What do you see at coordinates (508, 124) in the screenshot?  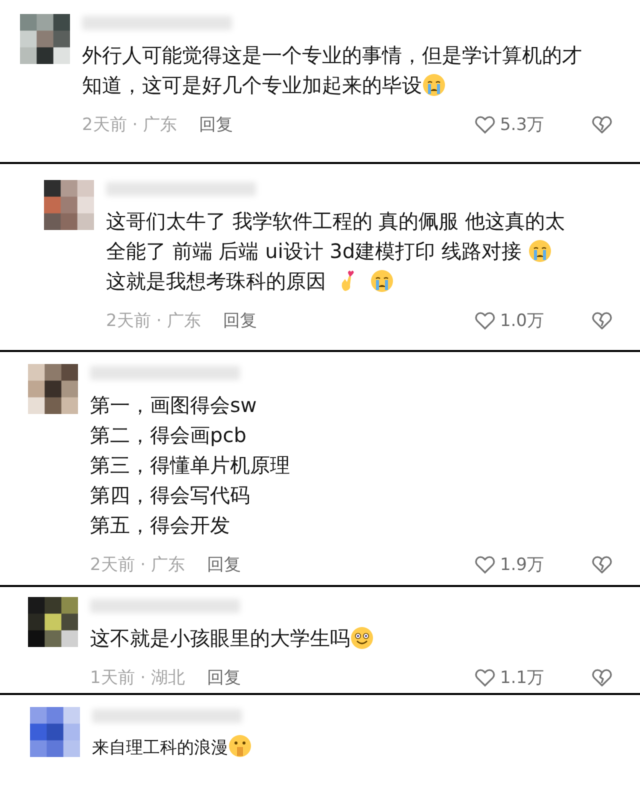 I see `like-button: 5.3万` at bounding box center [508, 124].